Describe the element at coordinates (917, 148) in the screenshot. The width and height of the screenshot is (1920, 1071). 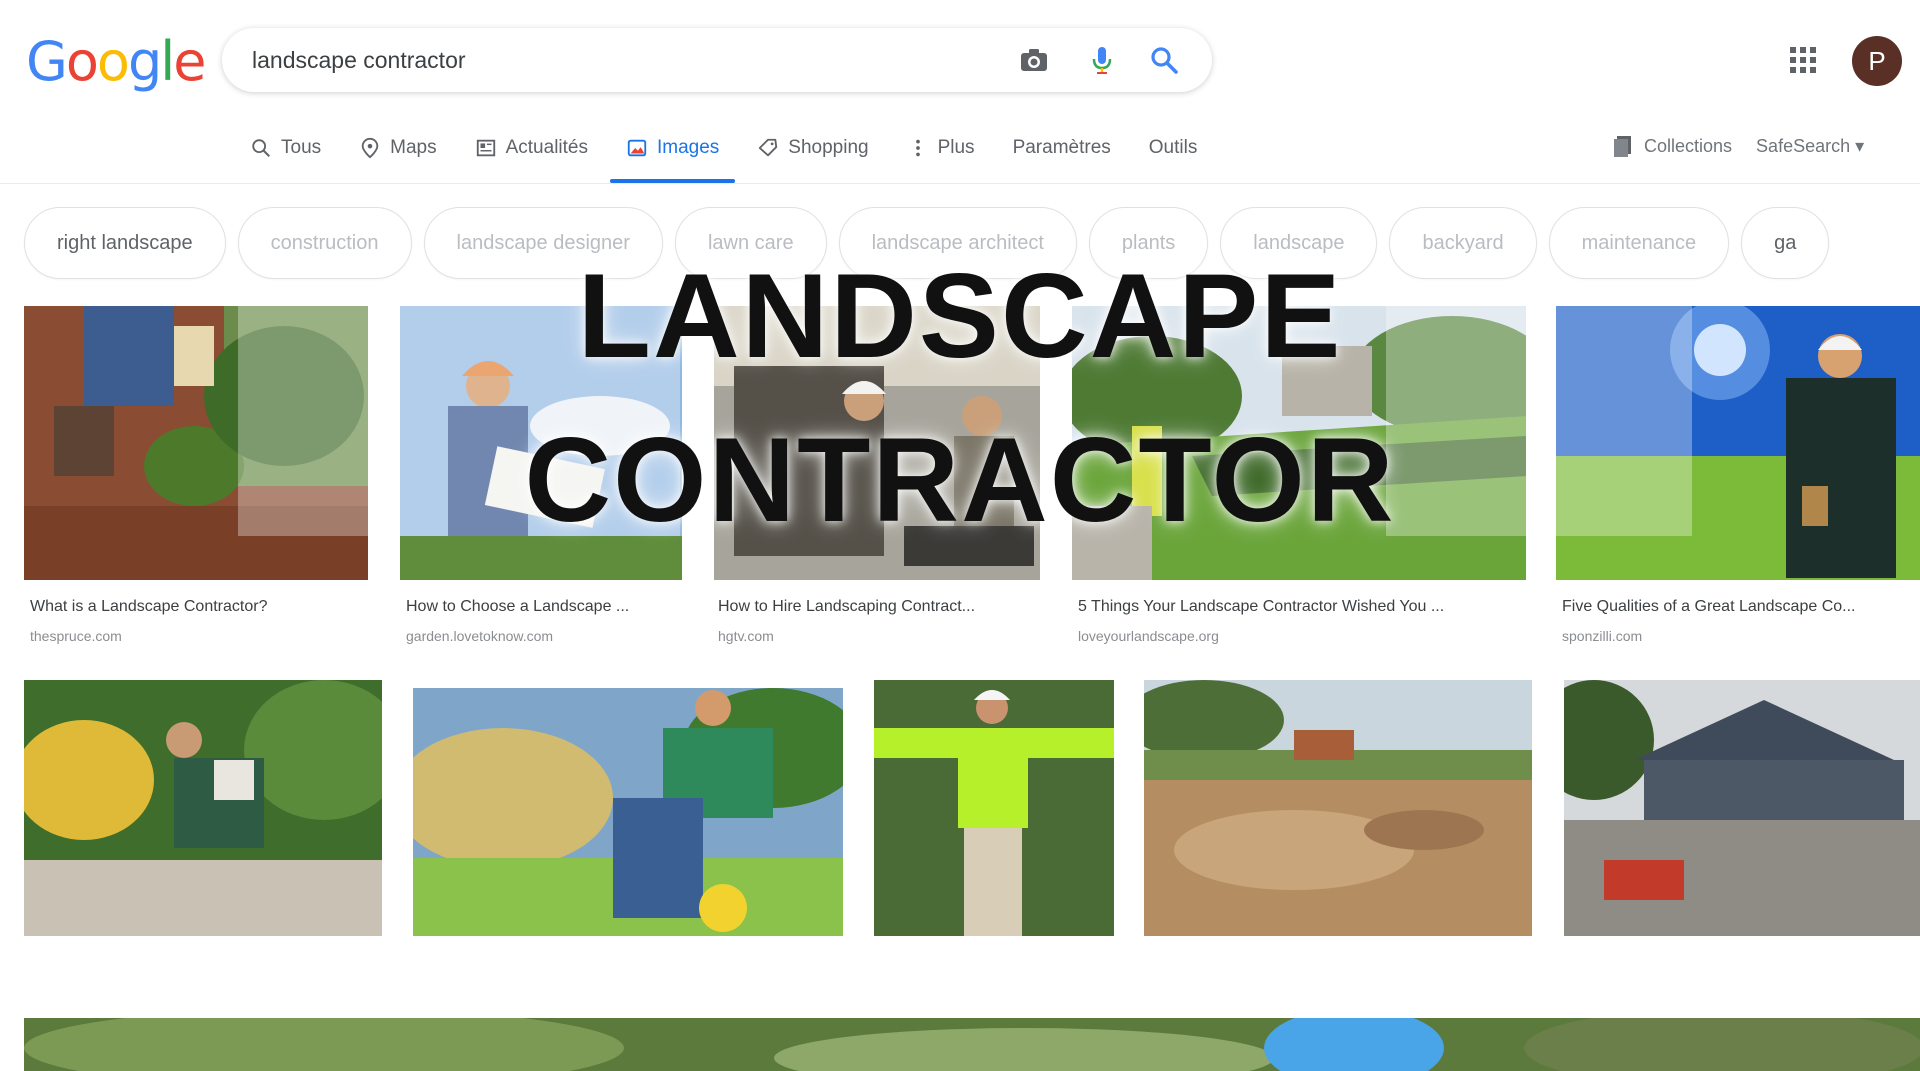
I see `more-vert-icon` at that location.